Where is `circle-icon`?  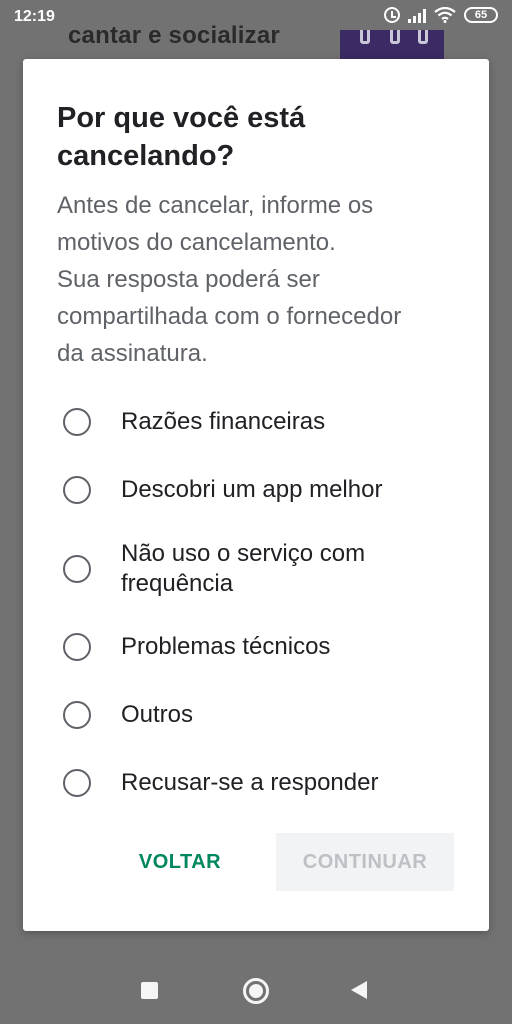 circle-icon is located at coordinates (256, 991).